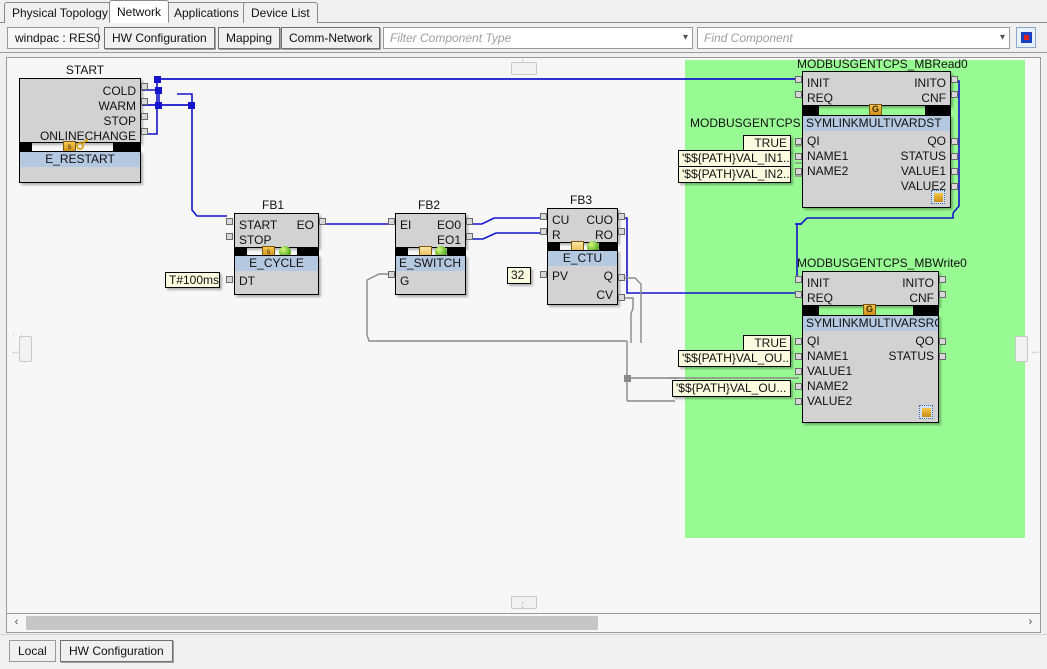 The image size is (1047, 669). What do you see at coordinates (556, 235) in the screenshot?
I see `pin-r: R` at bounding box center [556, 235].